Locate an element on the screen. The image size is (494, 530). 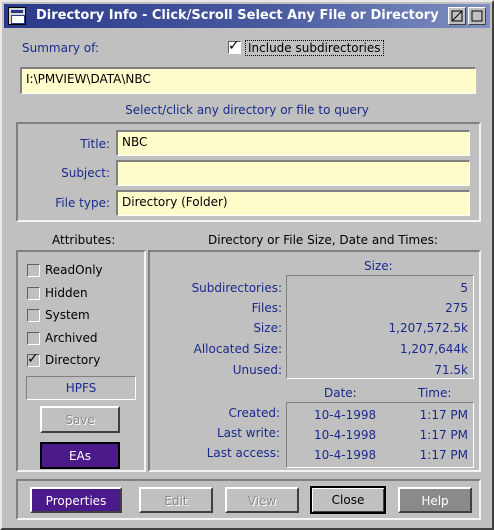
created-time: 1:17 PM is located at coordinates (443, 415).